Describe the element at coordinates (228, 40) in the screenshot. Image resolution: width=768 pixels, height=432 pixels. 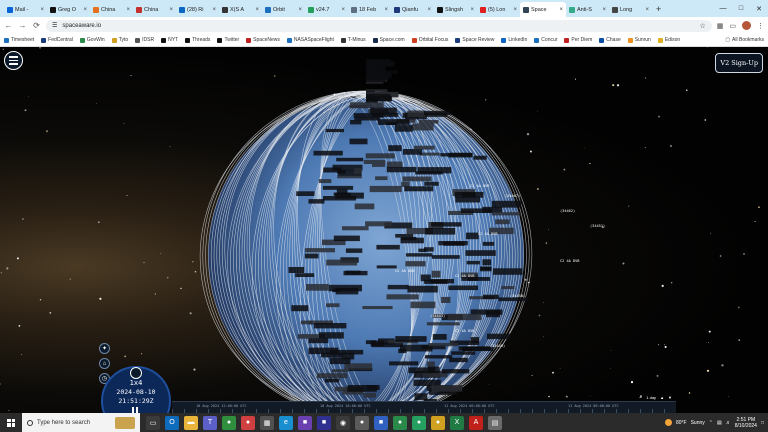
I see `bookmark-item: Twitter` at that location.